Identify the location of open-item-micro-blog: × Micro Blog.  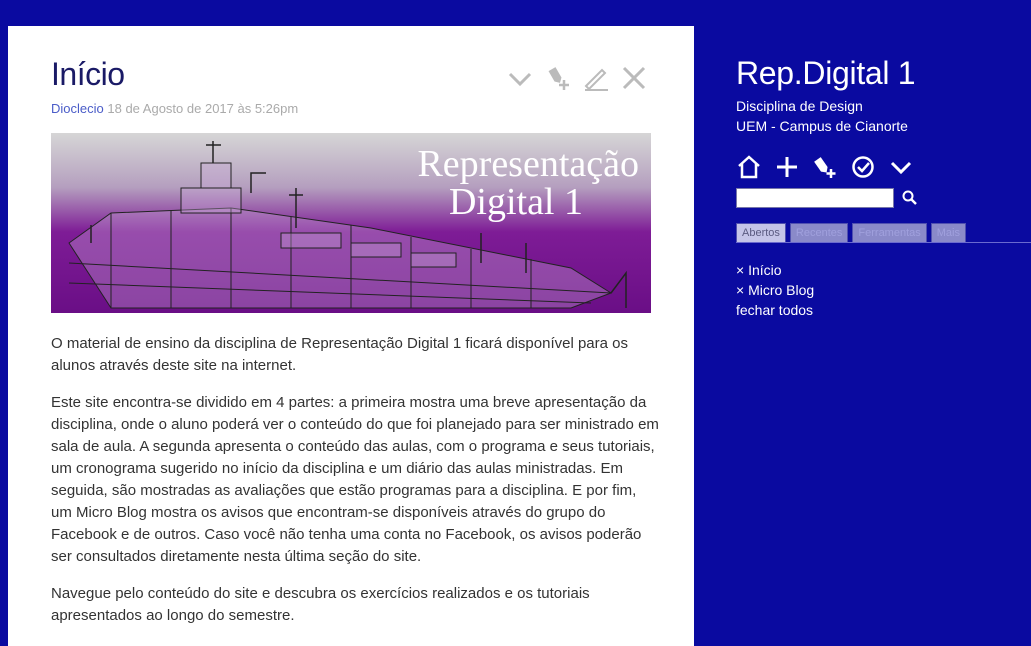
(883, 290).